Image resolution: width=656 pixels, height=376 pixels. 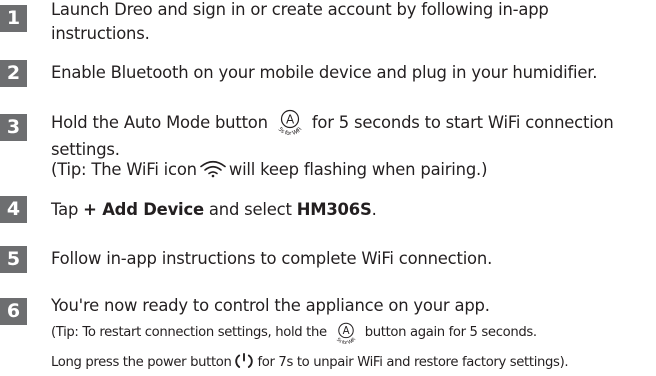 What do you see at coordinates (13, 18) in the screenshot?
I see `step-number-badge: 1` at bounding box center [13, 18].